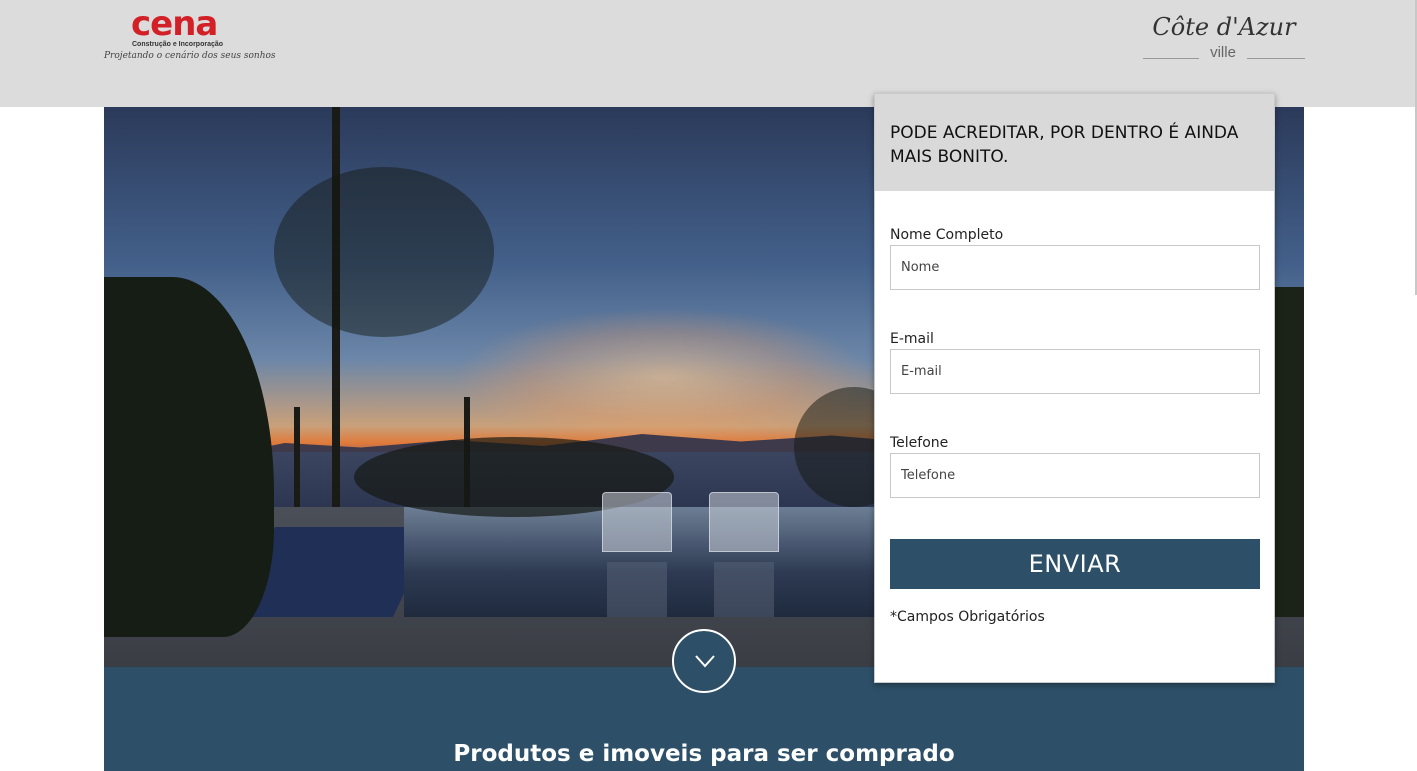 The width and height of the screenshot is (1417, 771). I want to click on logo-divider-left, so click(1171, 58).